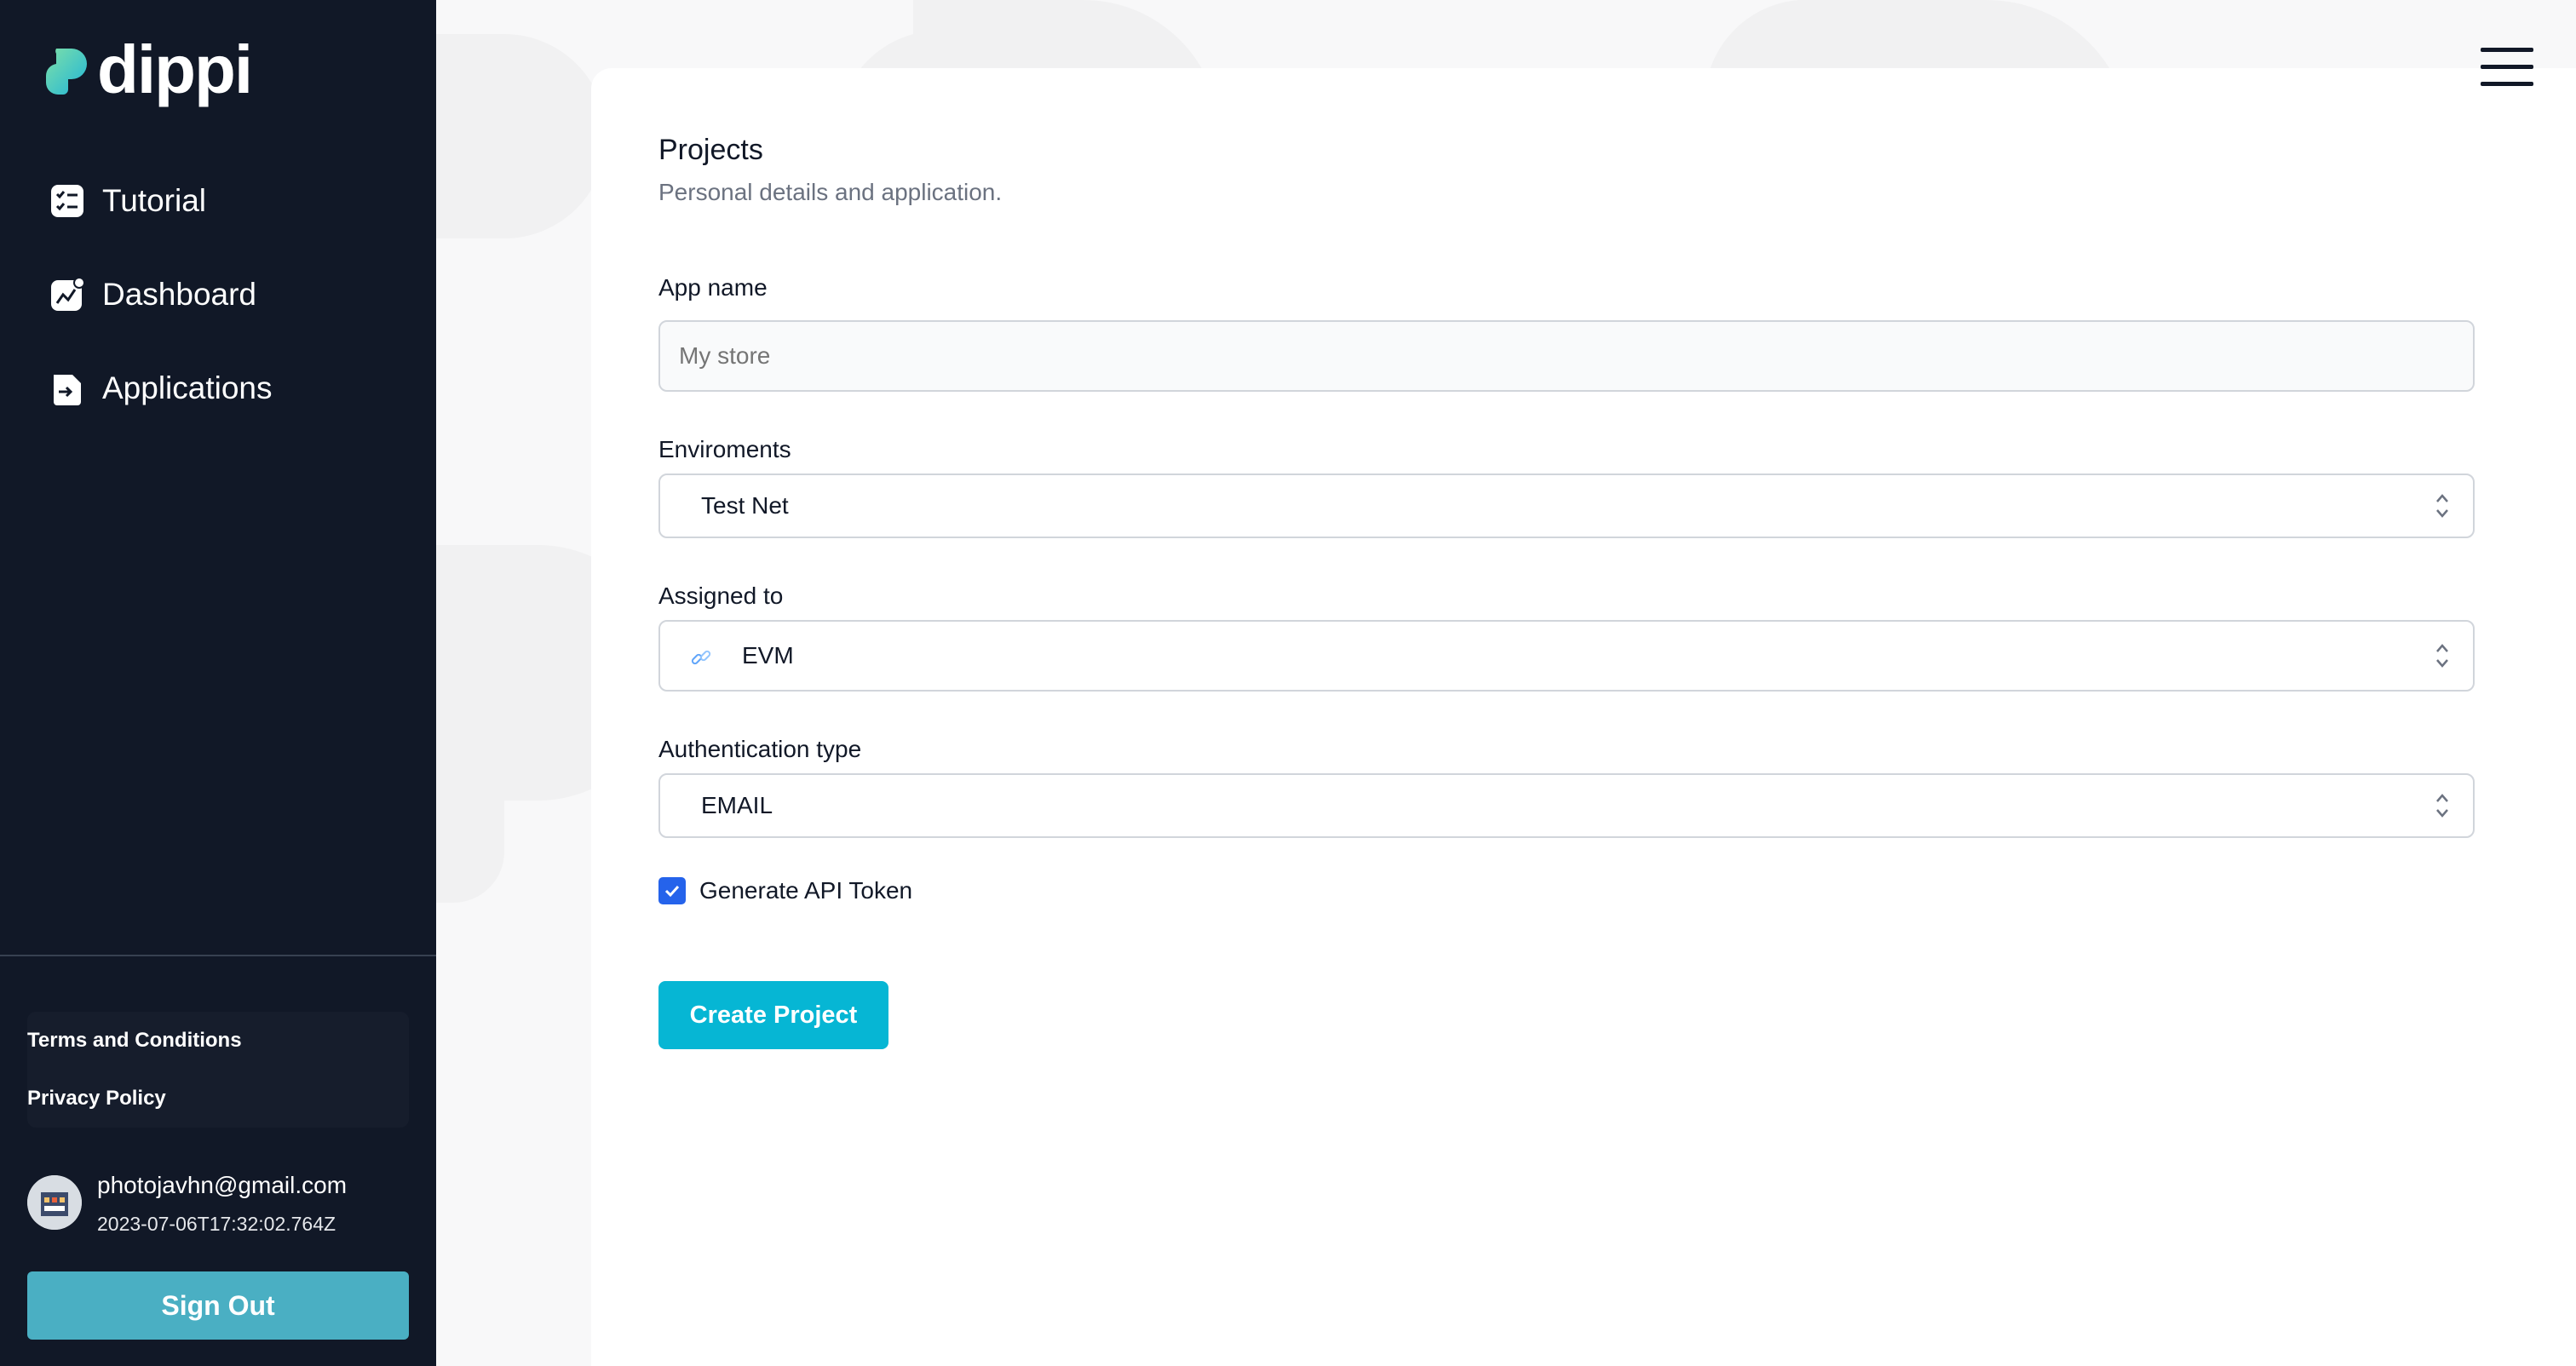  What do you see at coordinates (66, 72) in the screenshot?
I see `dippi-logo-icon` at bounding box center [66, 72].